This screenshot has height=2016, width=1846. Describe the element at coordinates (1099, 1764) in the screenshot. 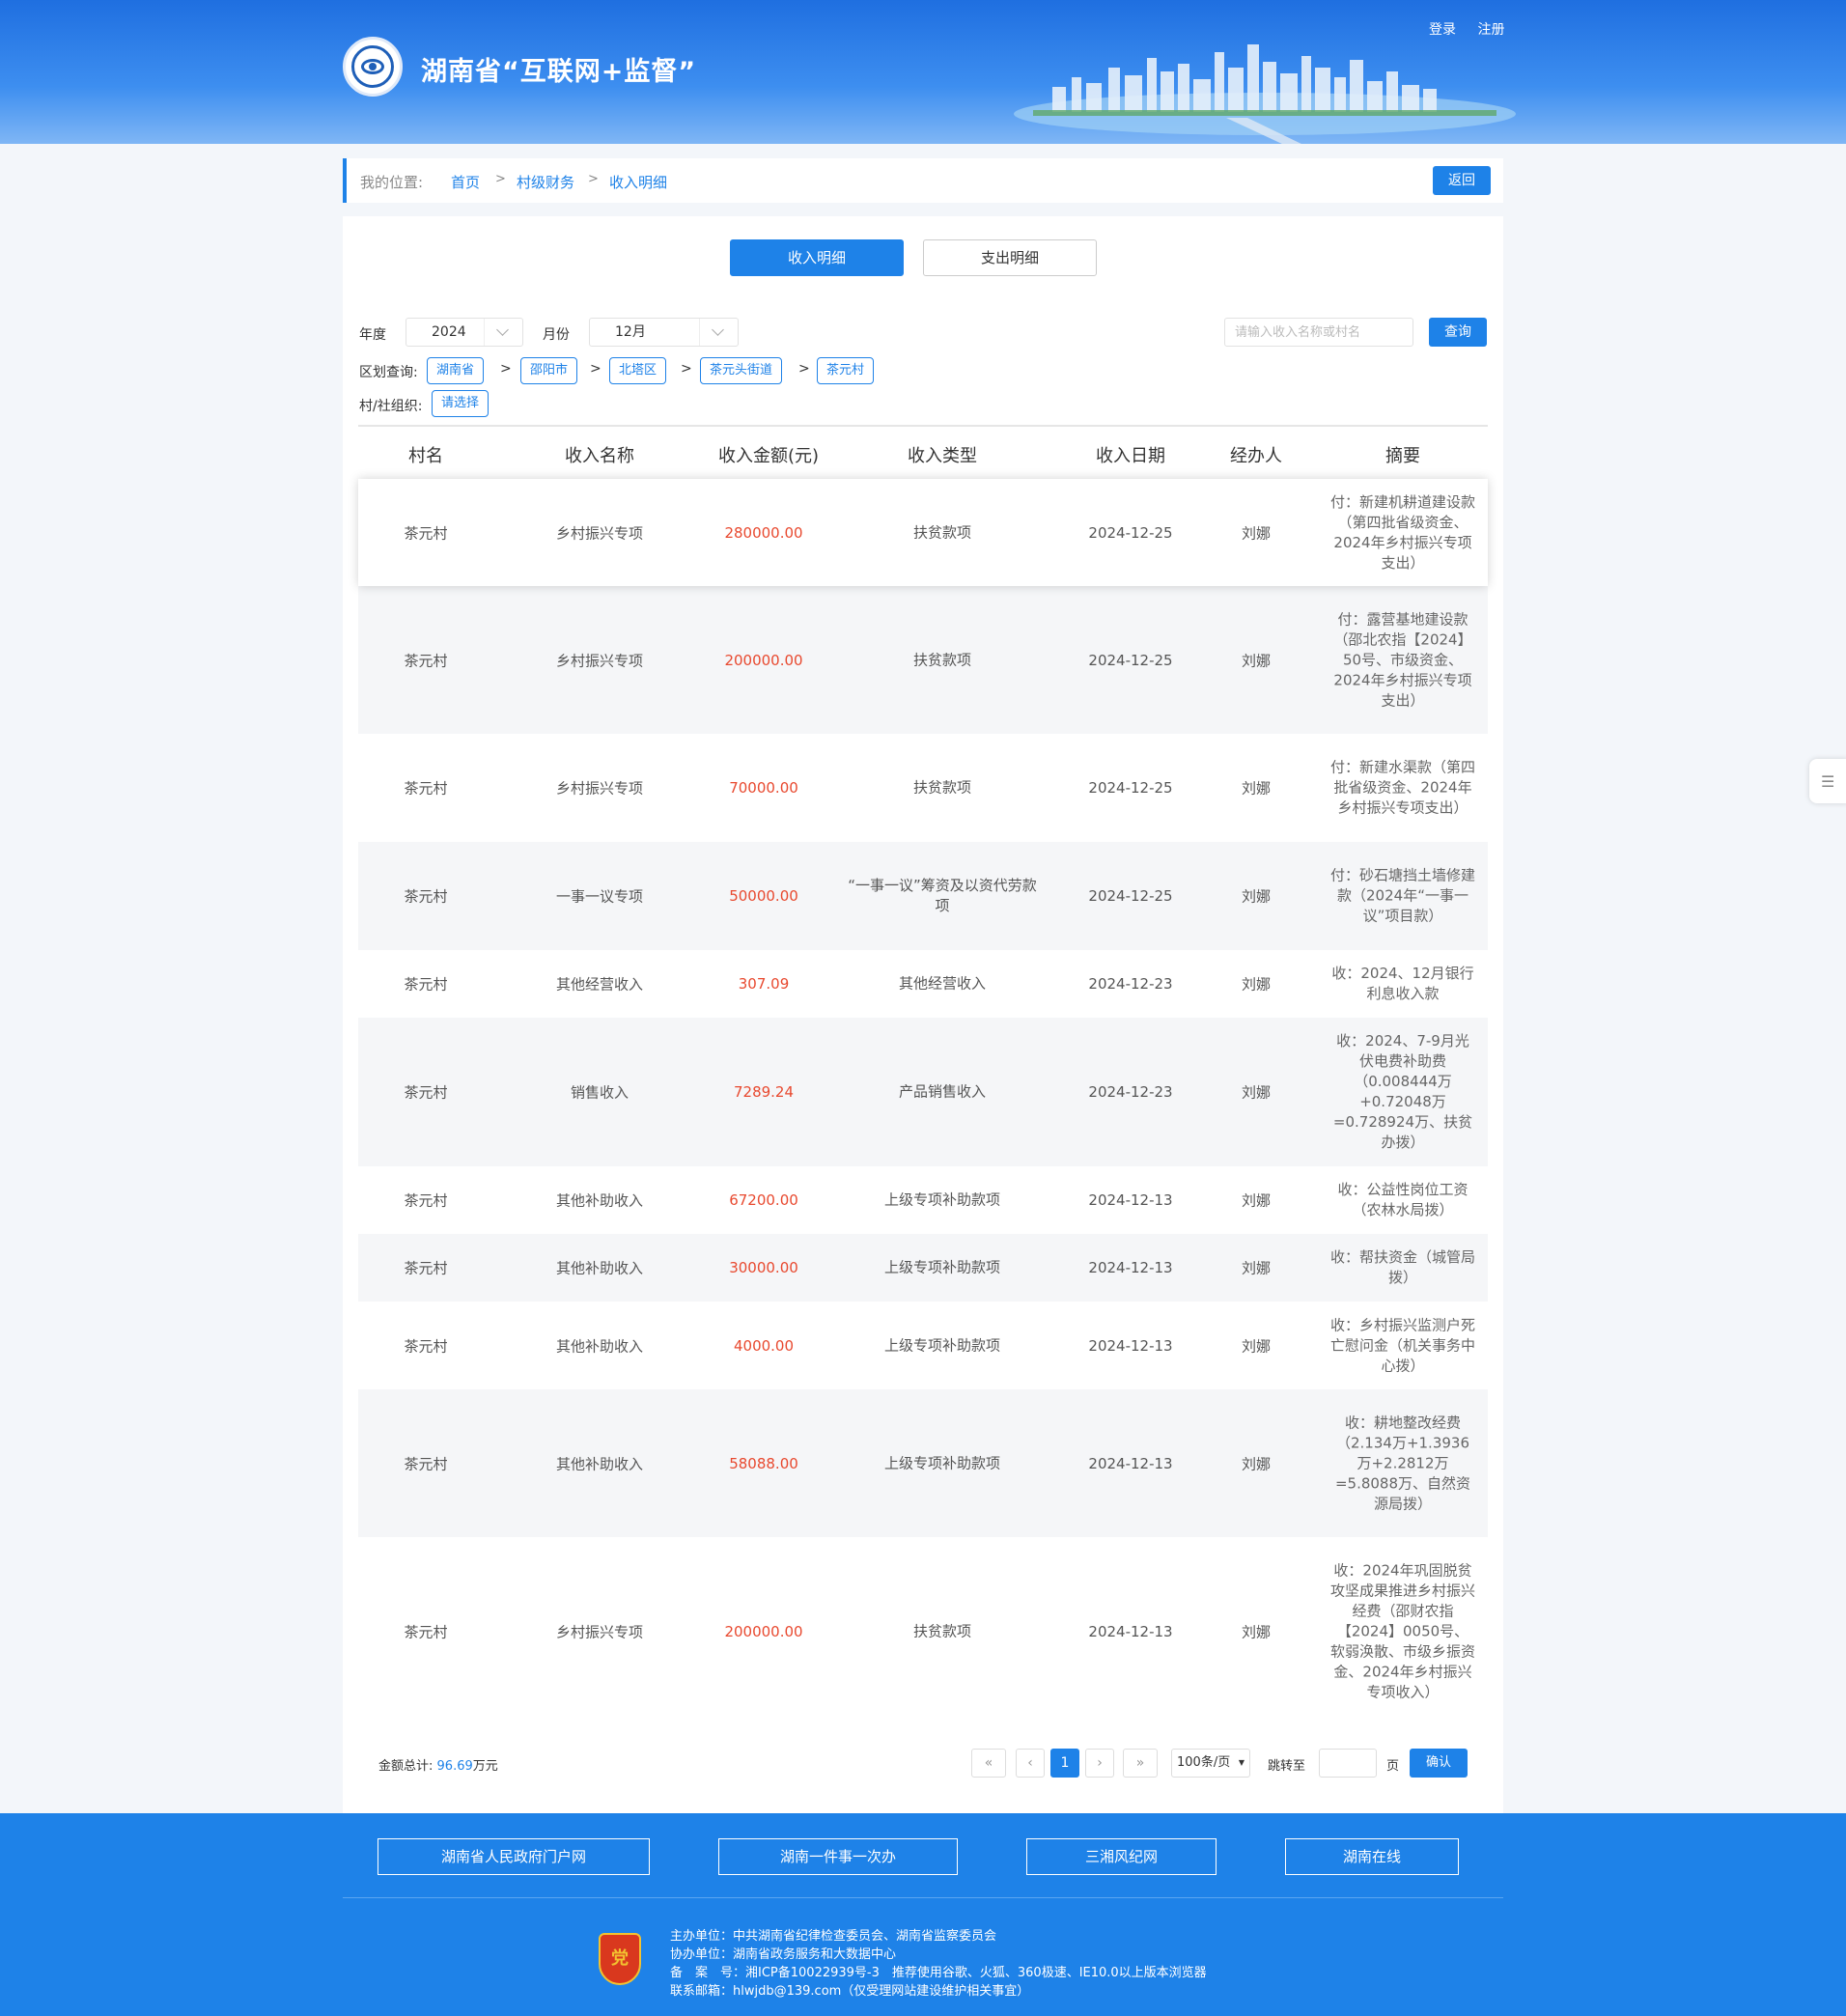

I see `next-page-button: ›` at that location.